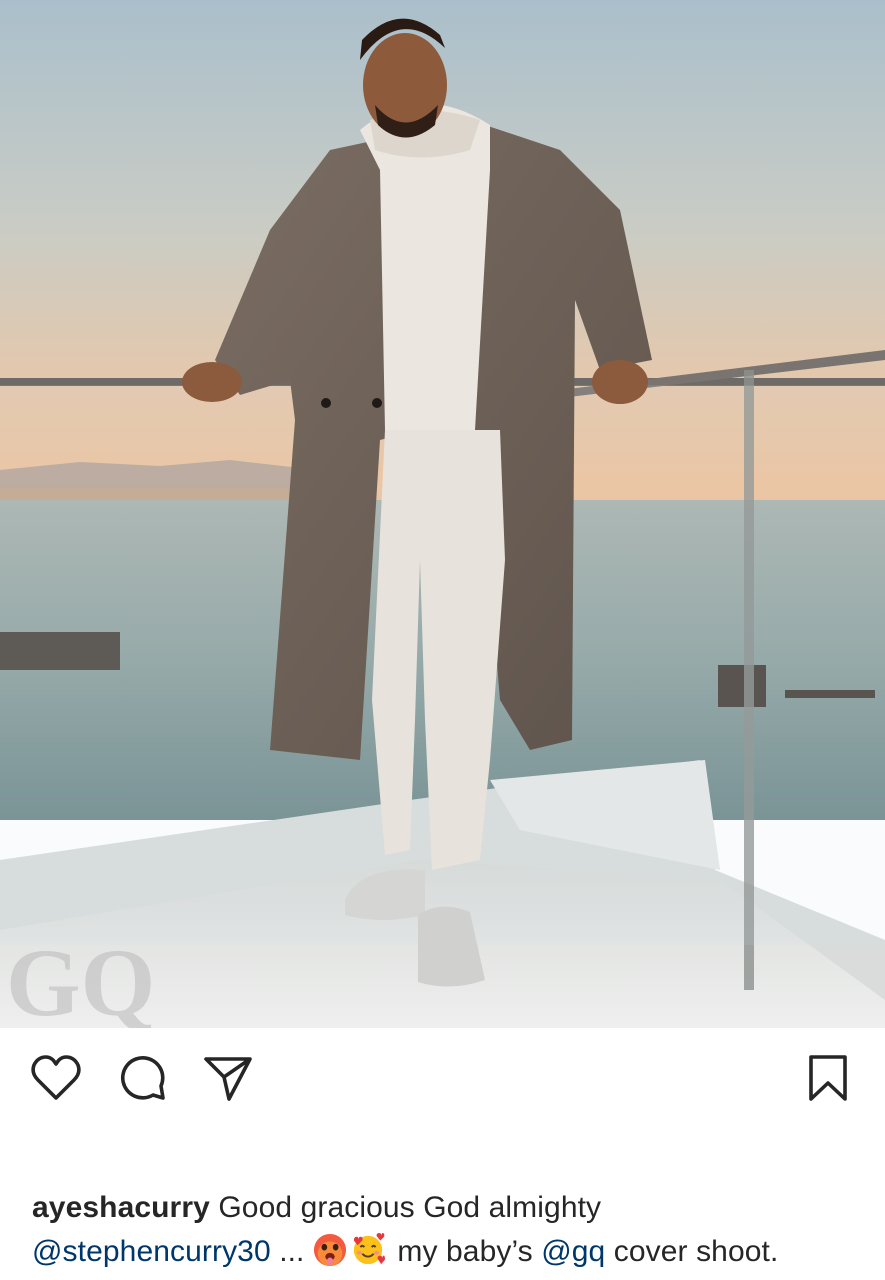  Describe the element at coordinates (442, 1078) in the screenshot. I see `post-action-bar` at that location.